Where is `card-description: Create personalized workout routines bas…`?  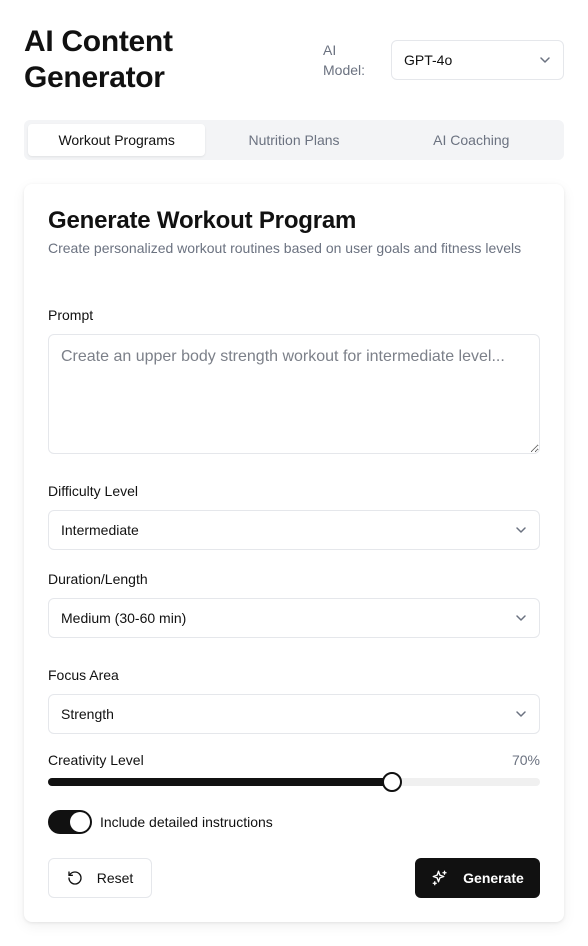 card-description: Create personalized workout routines bas… is located at coordinates (285, 248).